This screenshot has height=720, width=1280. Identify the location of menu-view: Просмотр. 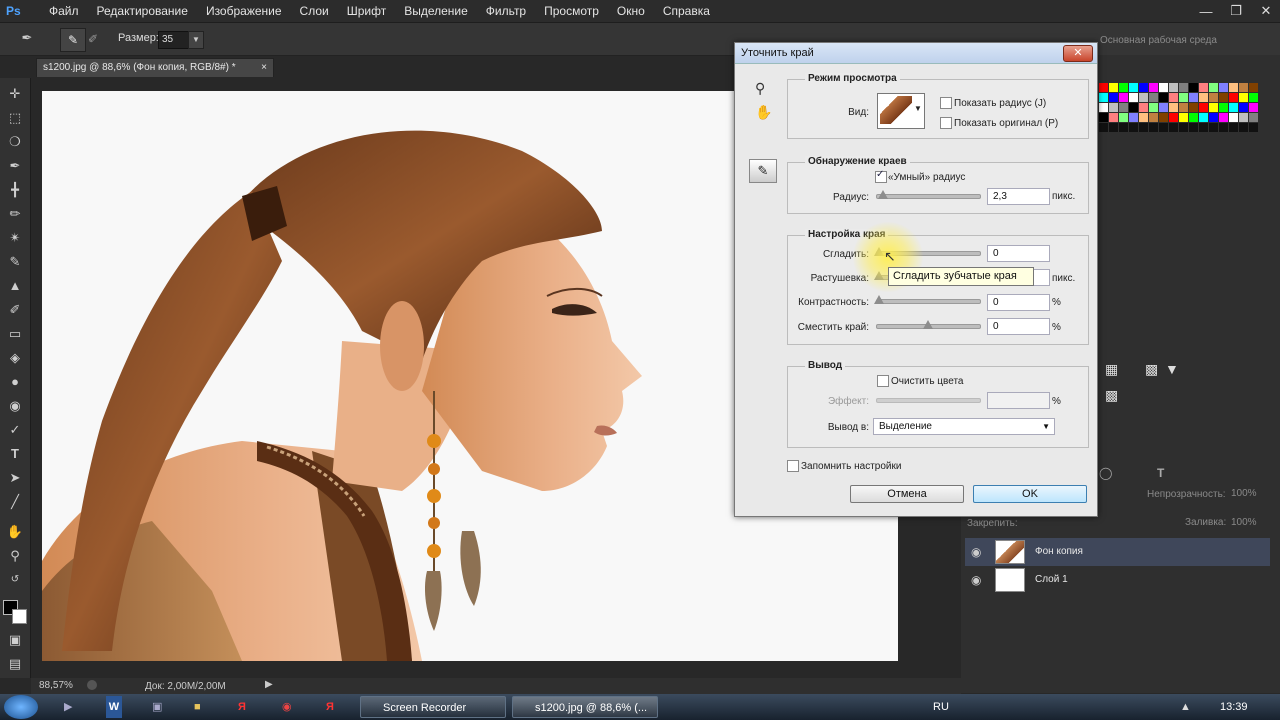
(571, 11).